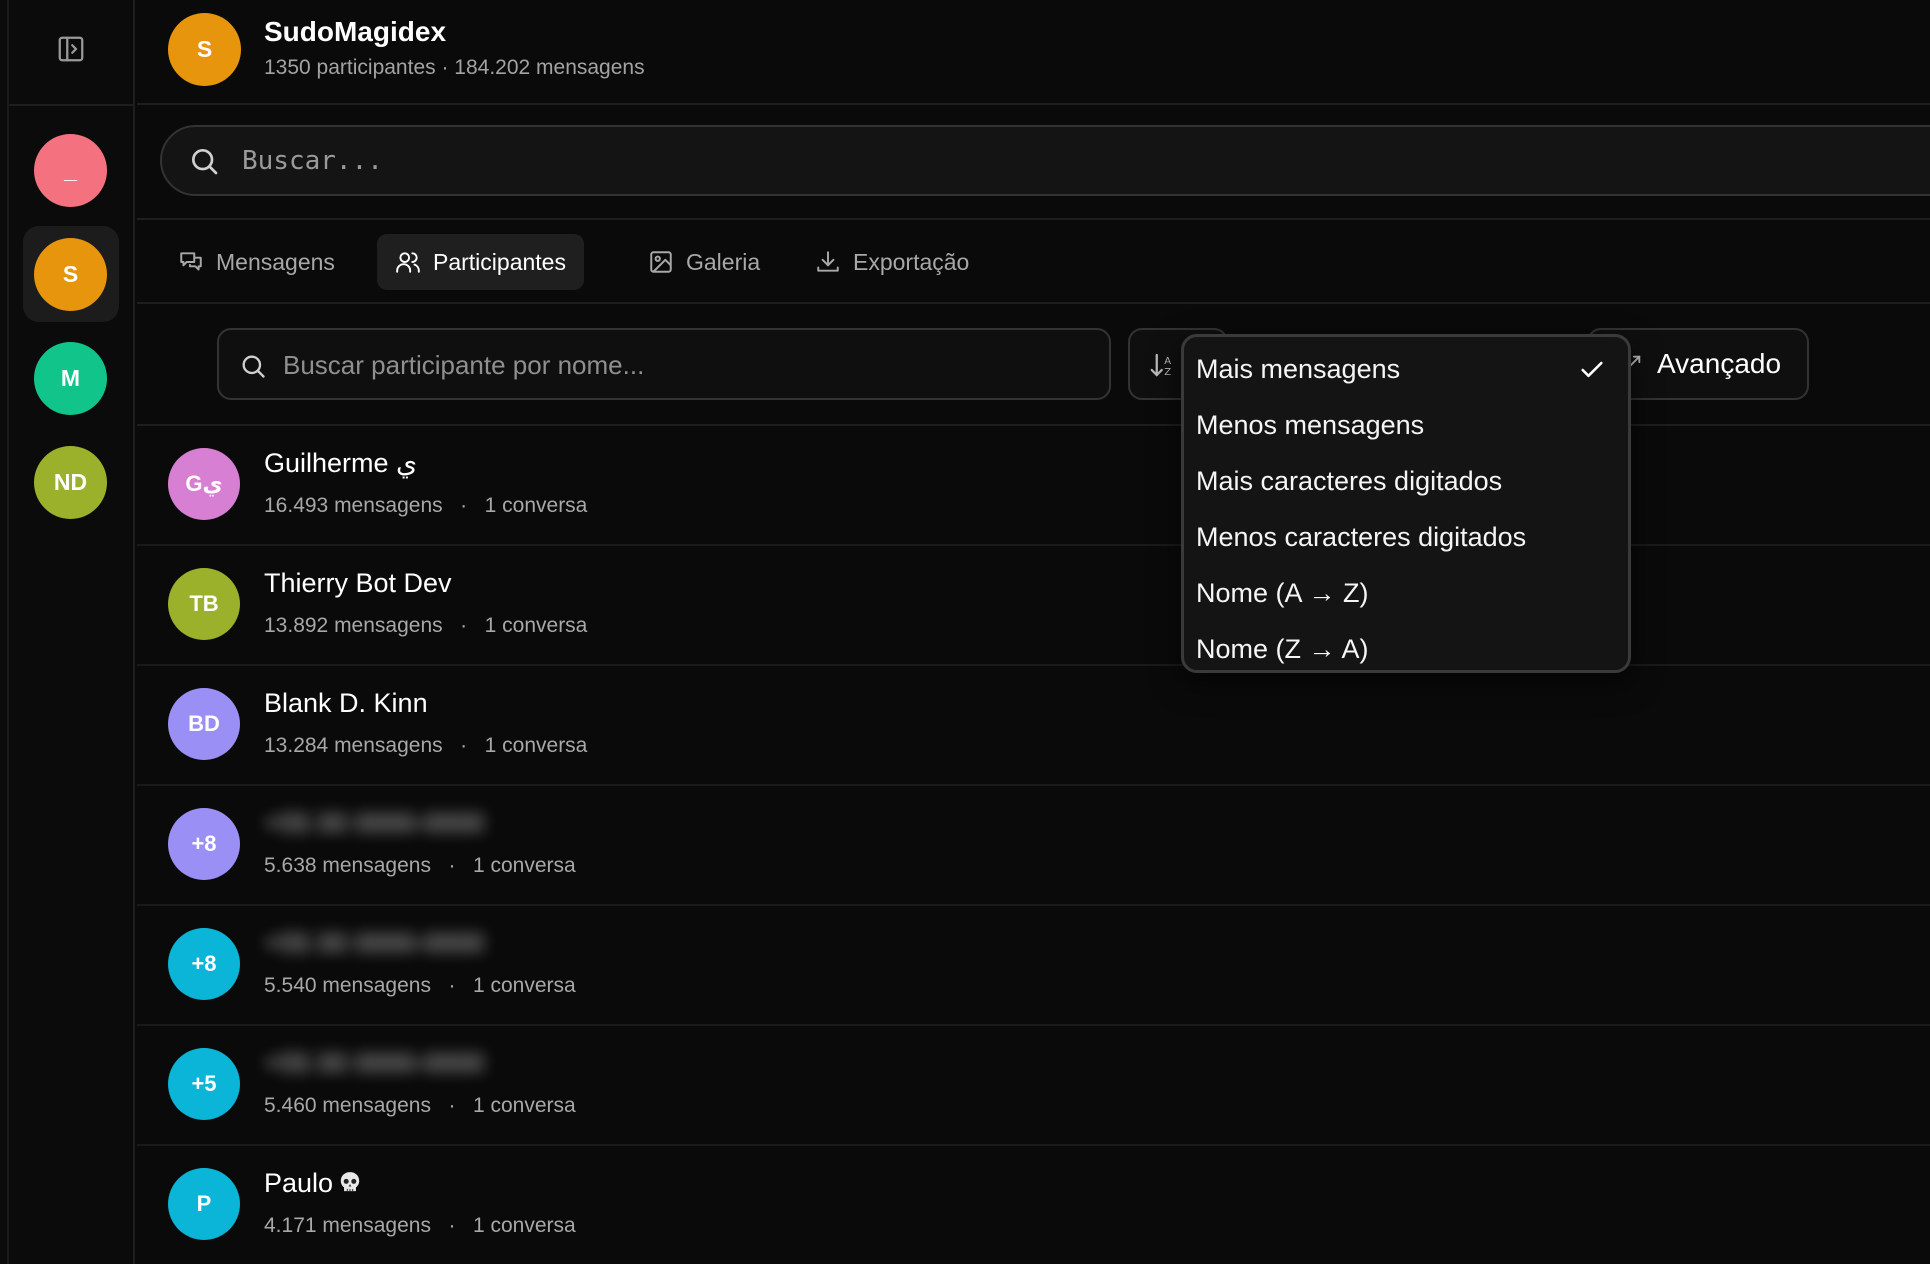 Image resolution: width=1930 pixels, height=1264 pixels. Describe the element at coordinates (70, 274) in the screenshot. I see `rail-chat-avatar: S` at that location.